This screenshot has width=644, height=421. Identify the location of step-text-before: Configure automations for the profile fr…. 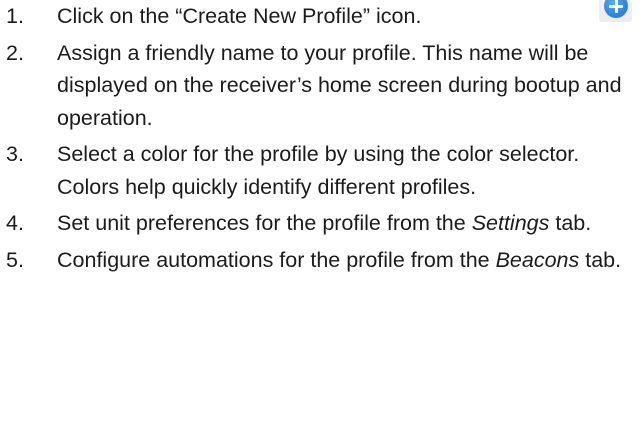
(276, 259).